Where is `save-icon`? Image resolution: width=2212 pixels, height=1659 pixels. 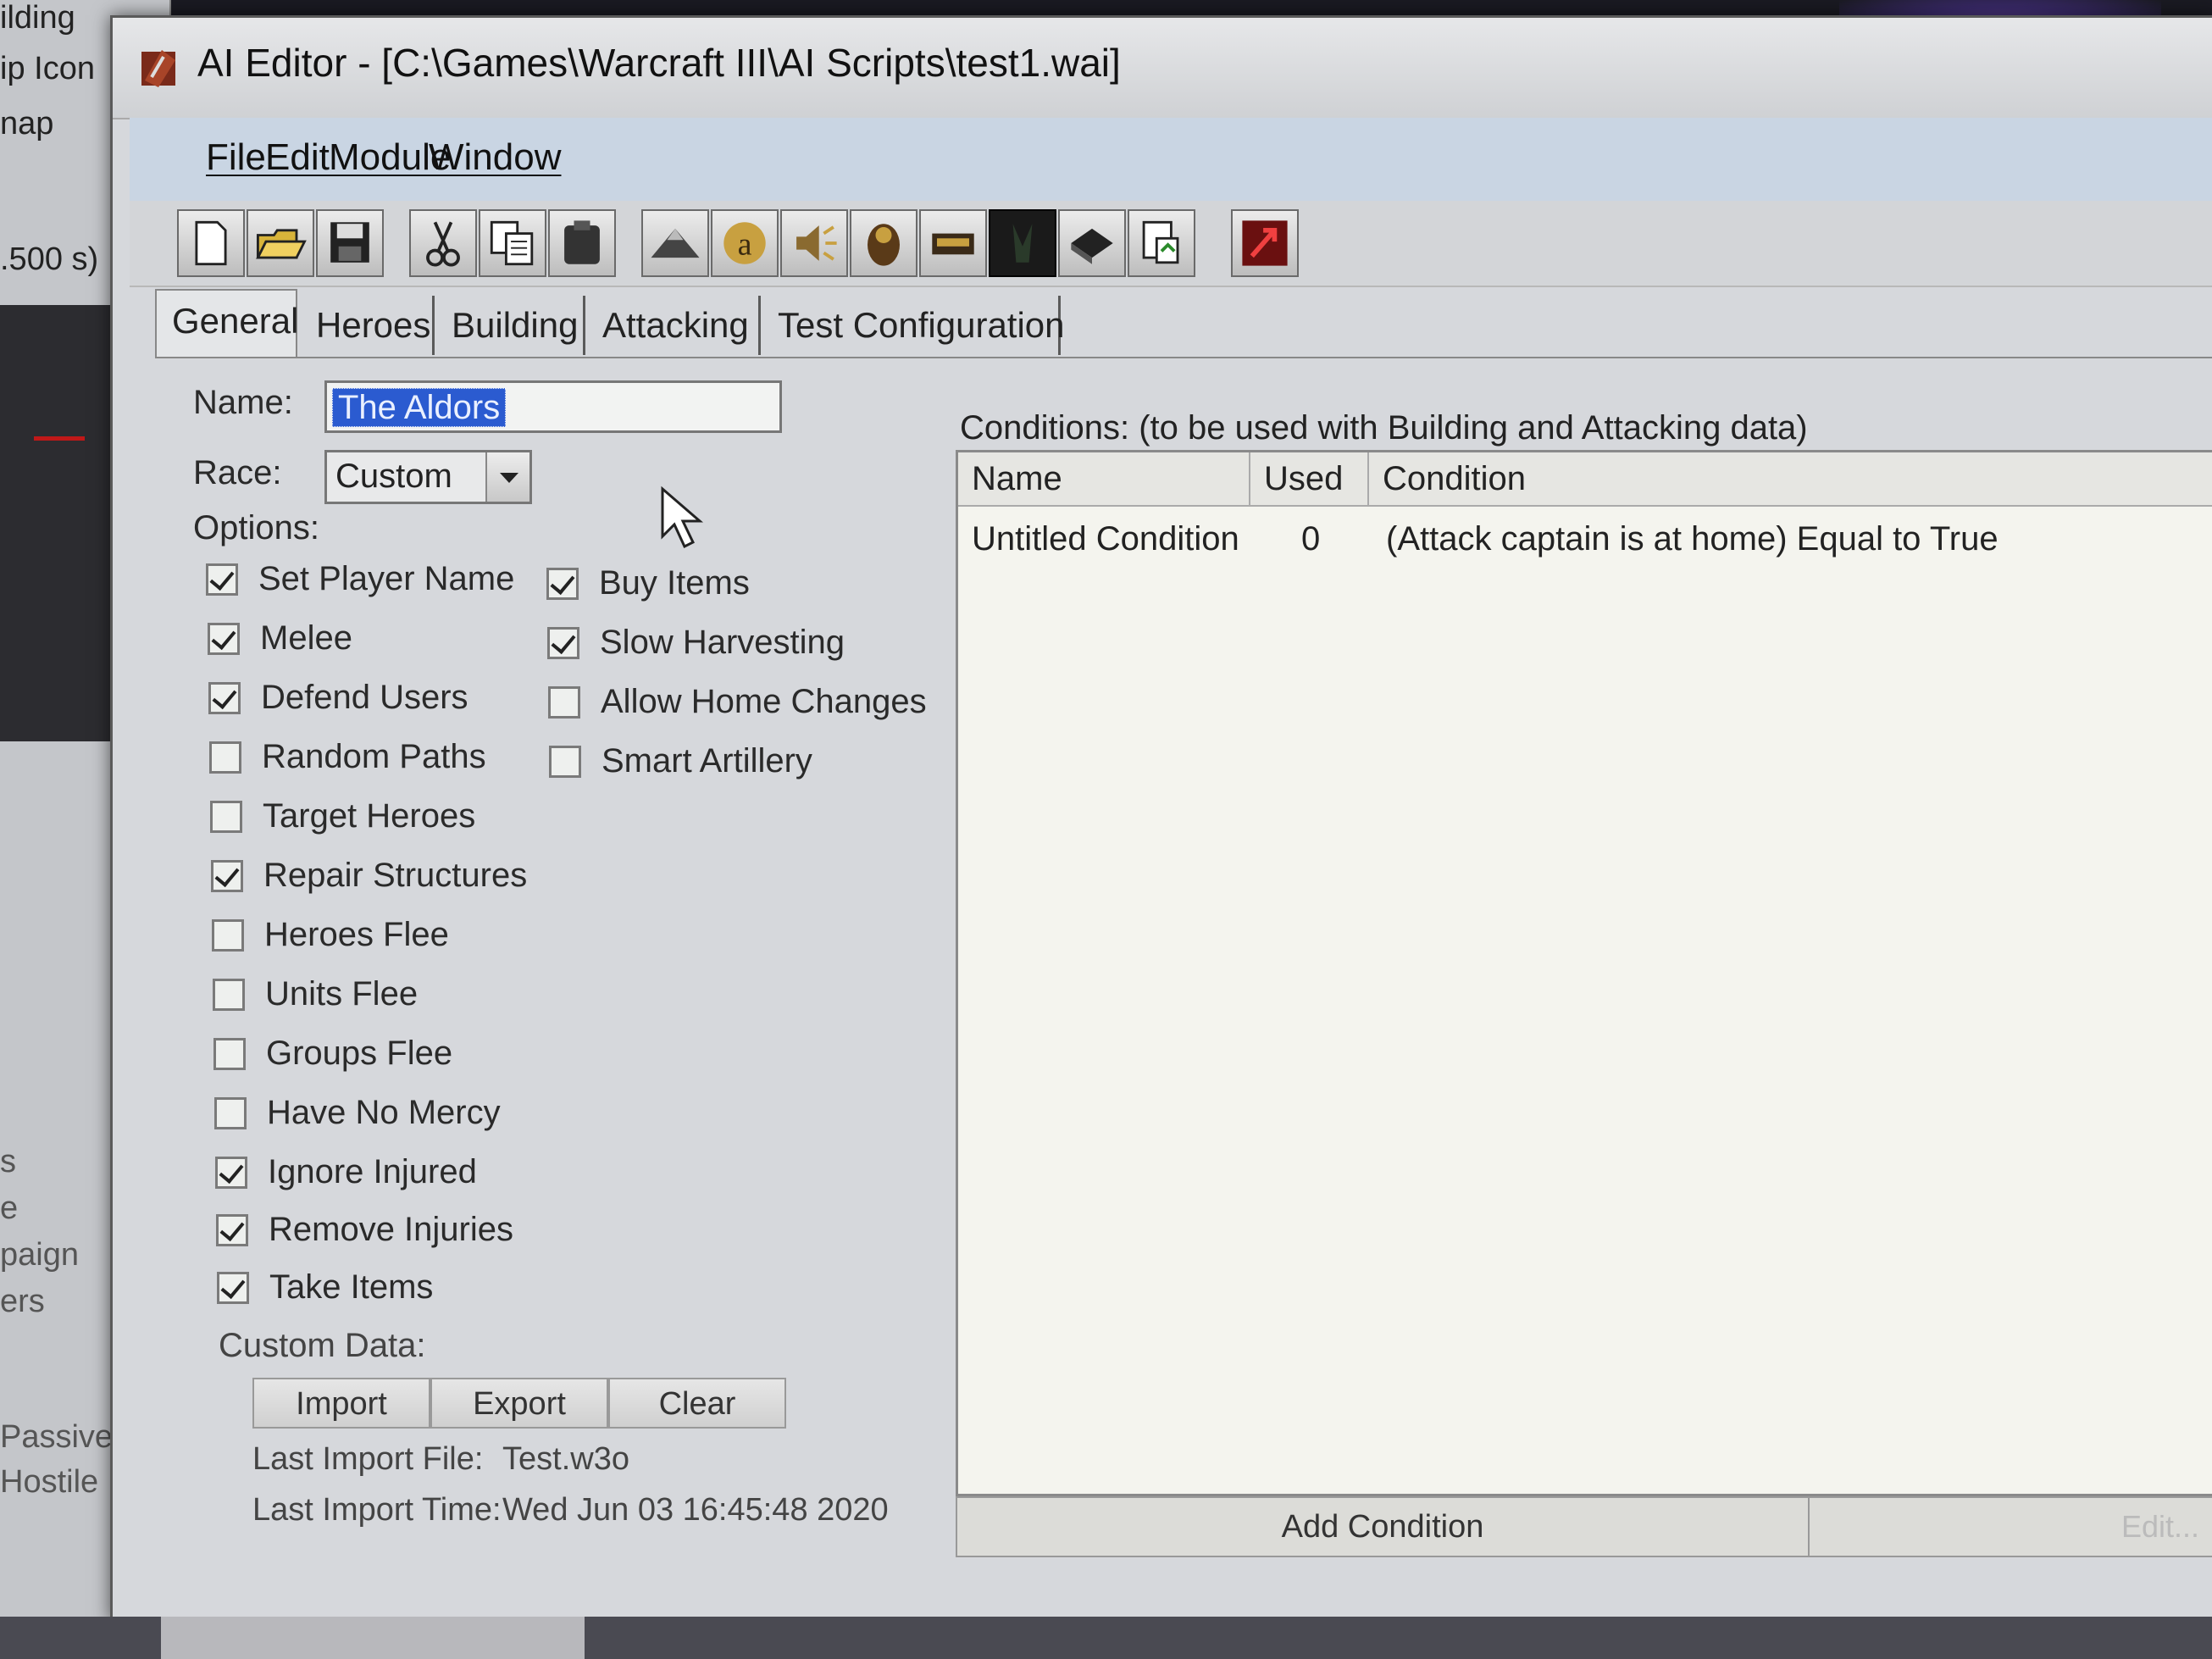
save-icon is located at coordinates (350, 243).